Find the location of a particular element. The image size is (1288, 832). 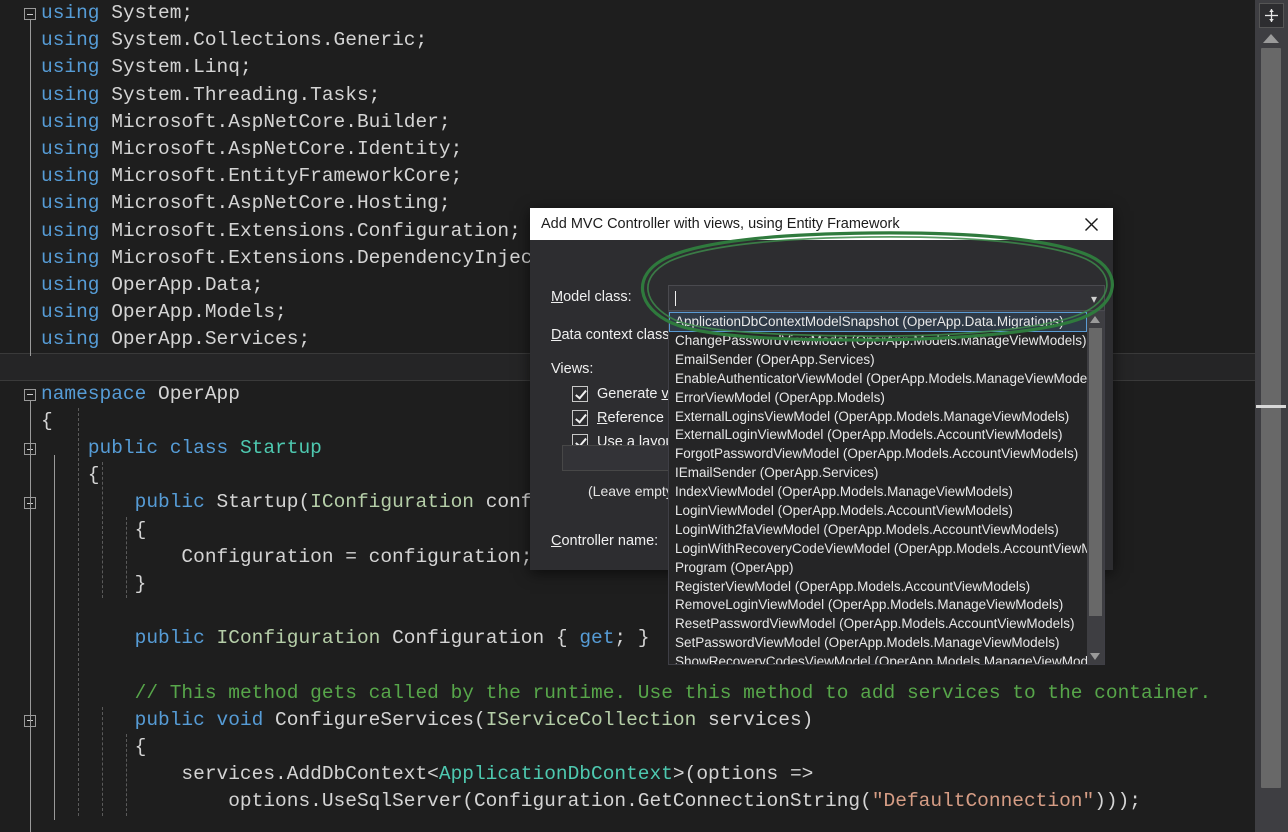

reference-script-libraries-checkbox is located at coordinates (580, 418).